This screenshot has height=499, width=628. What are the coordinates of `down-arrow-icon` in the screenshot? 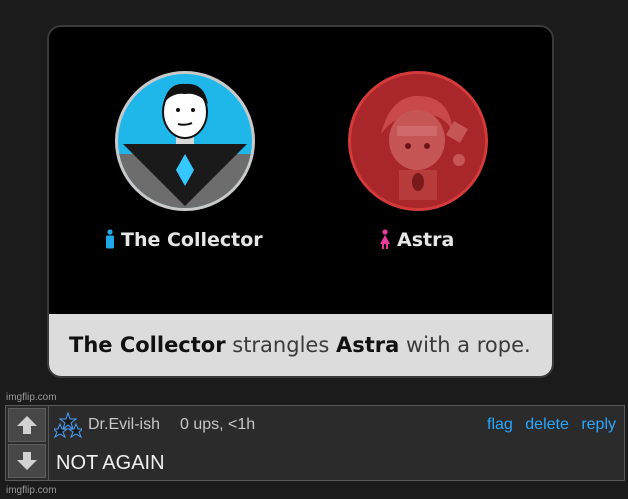 It's located at (27, 461).